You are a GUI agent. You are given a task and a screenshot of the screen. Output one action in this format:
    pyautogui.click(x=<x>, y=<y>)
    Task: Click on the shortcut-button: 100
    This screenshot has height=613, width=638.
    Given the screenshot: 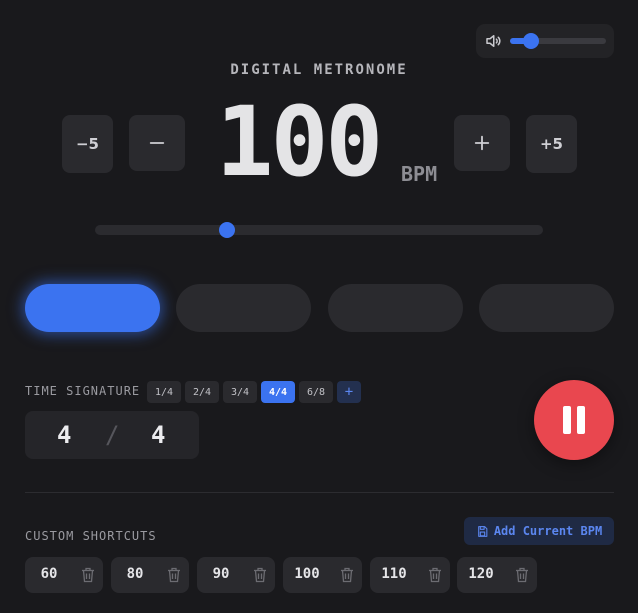 What is the action you would take?
    pyautogui.click(x=322, y=575)
    